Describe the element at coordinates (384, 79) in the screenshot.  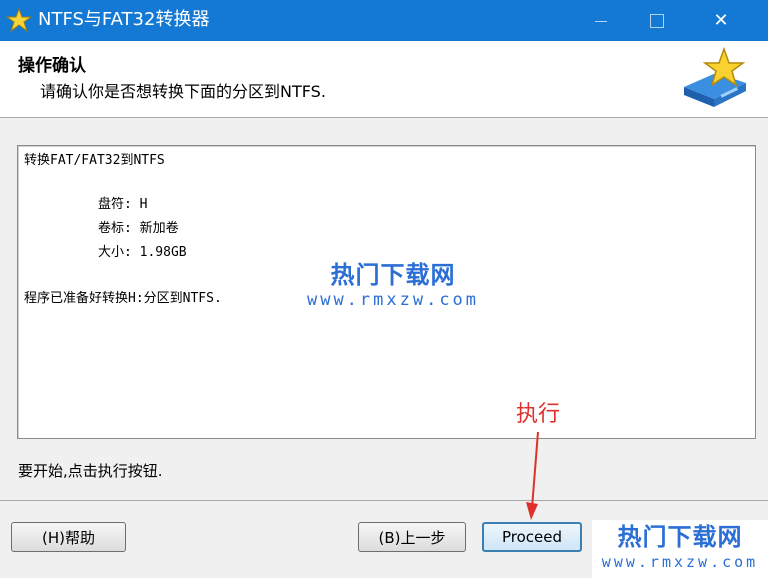
I see `wizard-header: 操作确认 请确认你是否想转换下面的分区到NTFS.` at that location.